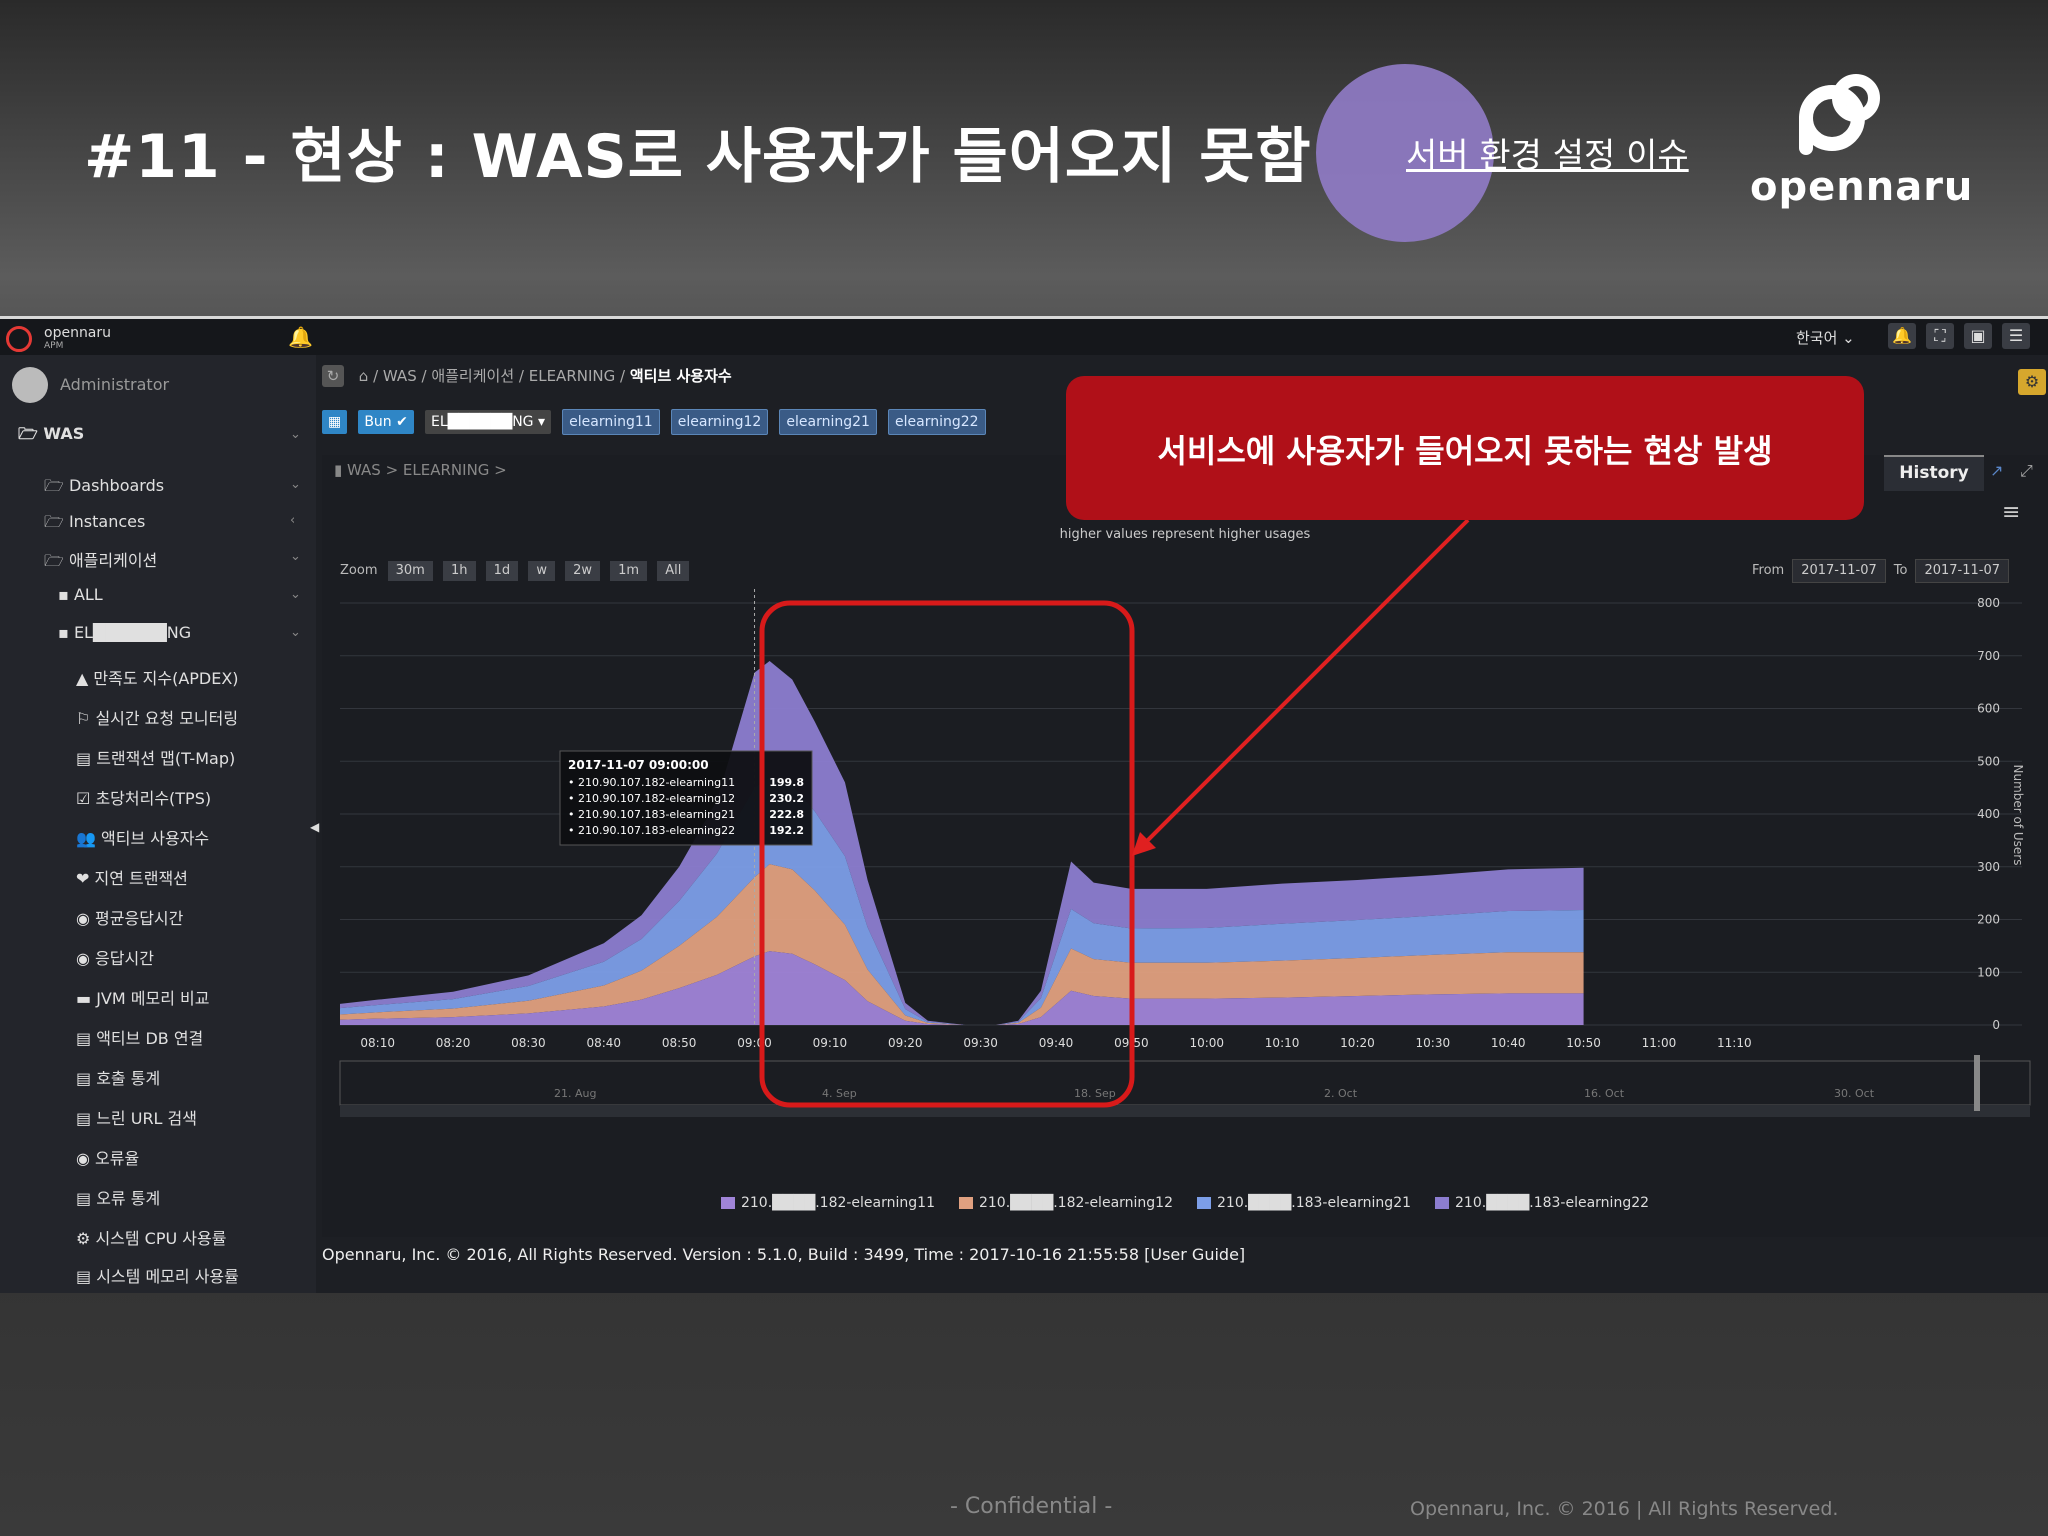 The image size is (2048, 1536). I want to click on highlight-box, so click(947, 854).